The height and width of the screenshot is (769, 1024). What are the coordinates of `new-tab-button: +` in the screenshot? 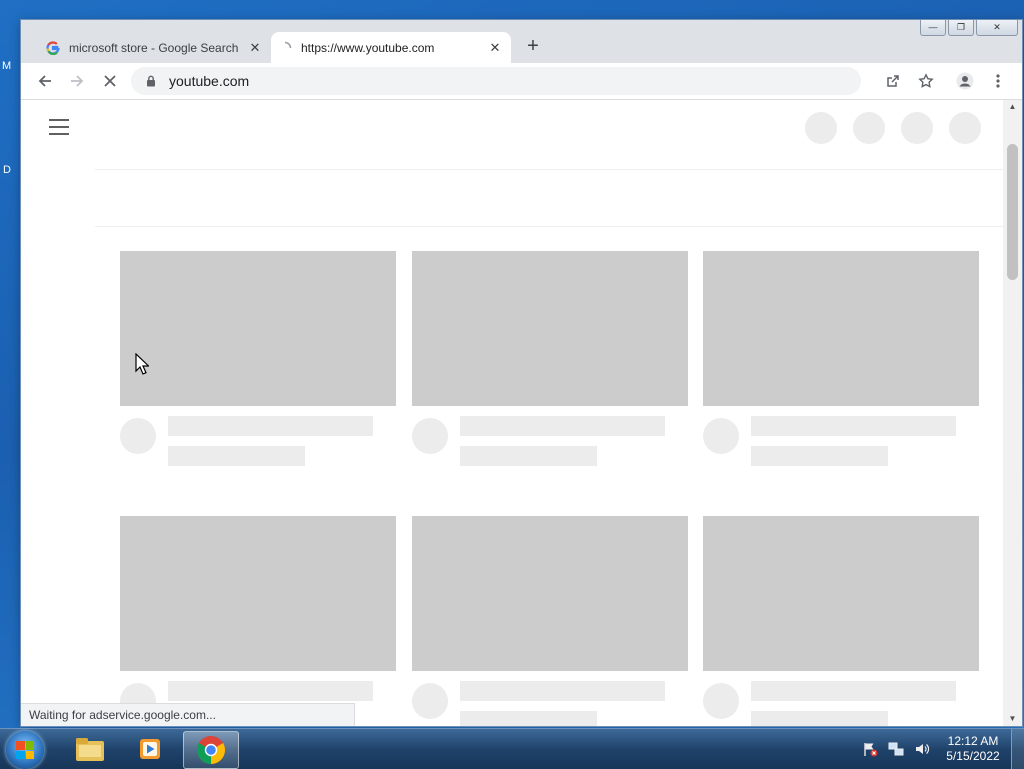 It's located at (533, 47).